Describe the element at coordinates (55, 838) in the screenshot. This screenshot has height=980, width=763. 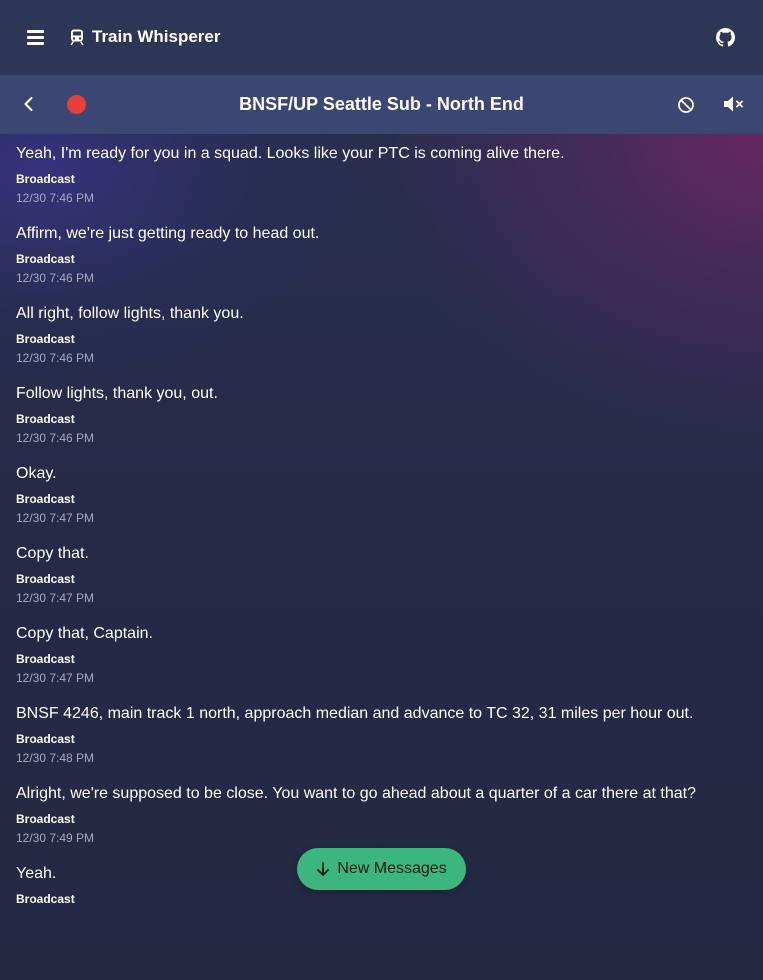
I see `message-time: 12/30 7:49 PM` at that location.